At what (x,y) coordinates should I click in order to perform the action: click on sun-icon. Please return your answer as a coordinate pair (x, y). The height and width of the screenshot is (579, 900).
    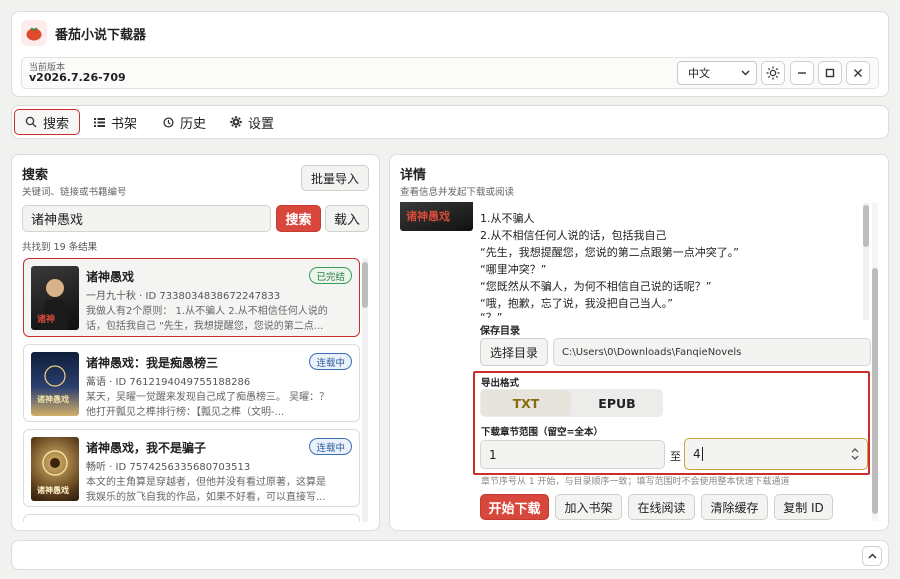
    Looking at the image, I should click on (773, 73).